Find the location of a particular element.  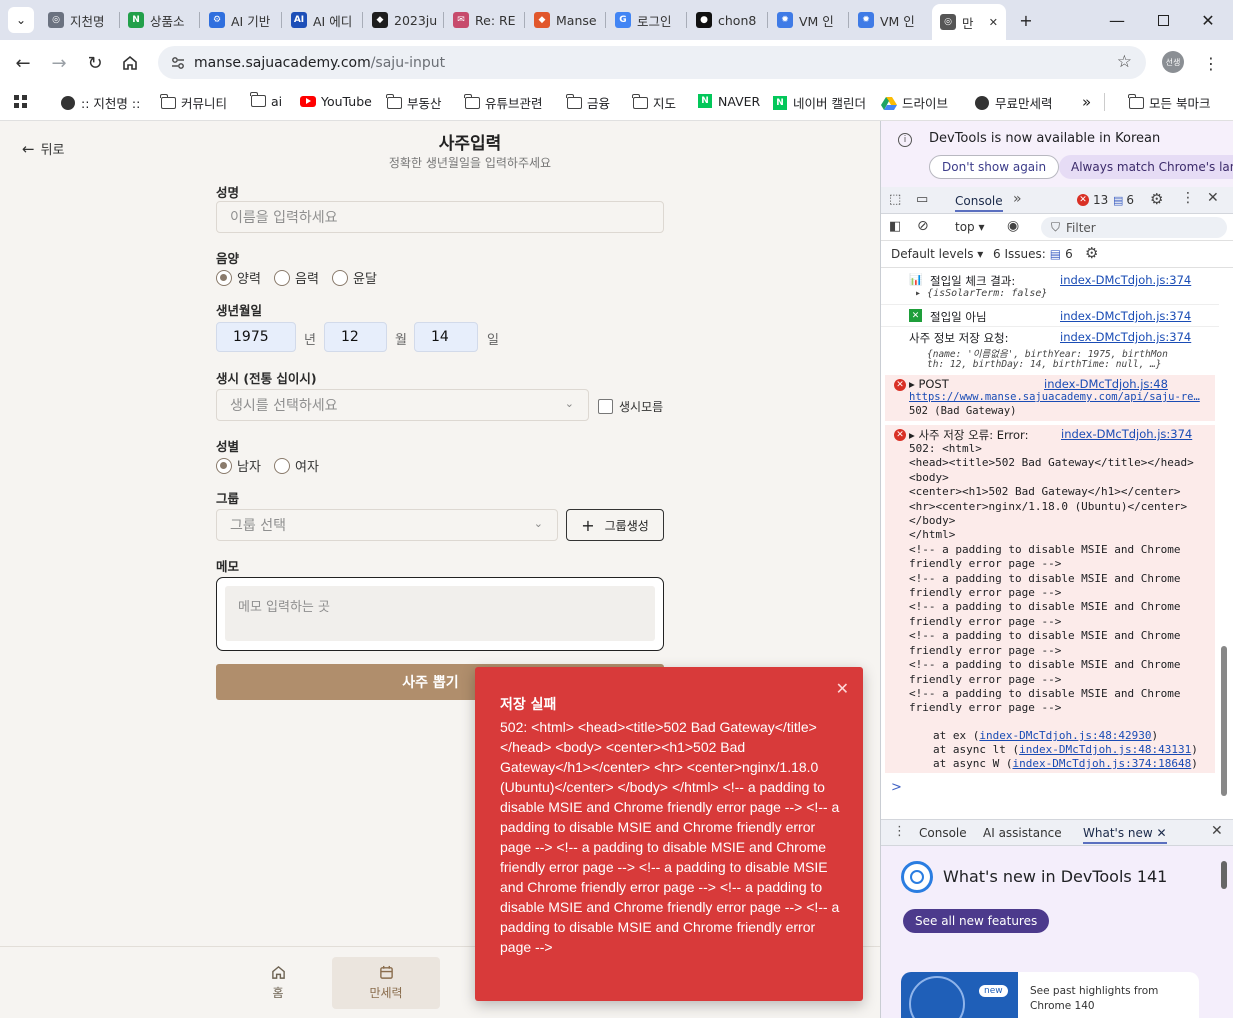

apps-grid-icon is located at coordinates (21, 102).